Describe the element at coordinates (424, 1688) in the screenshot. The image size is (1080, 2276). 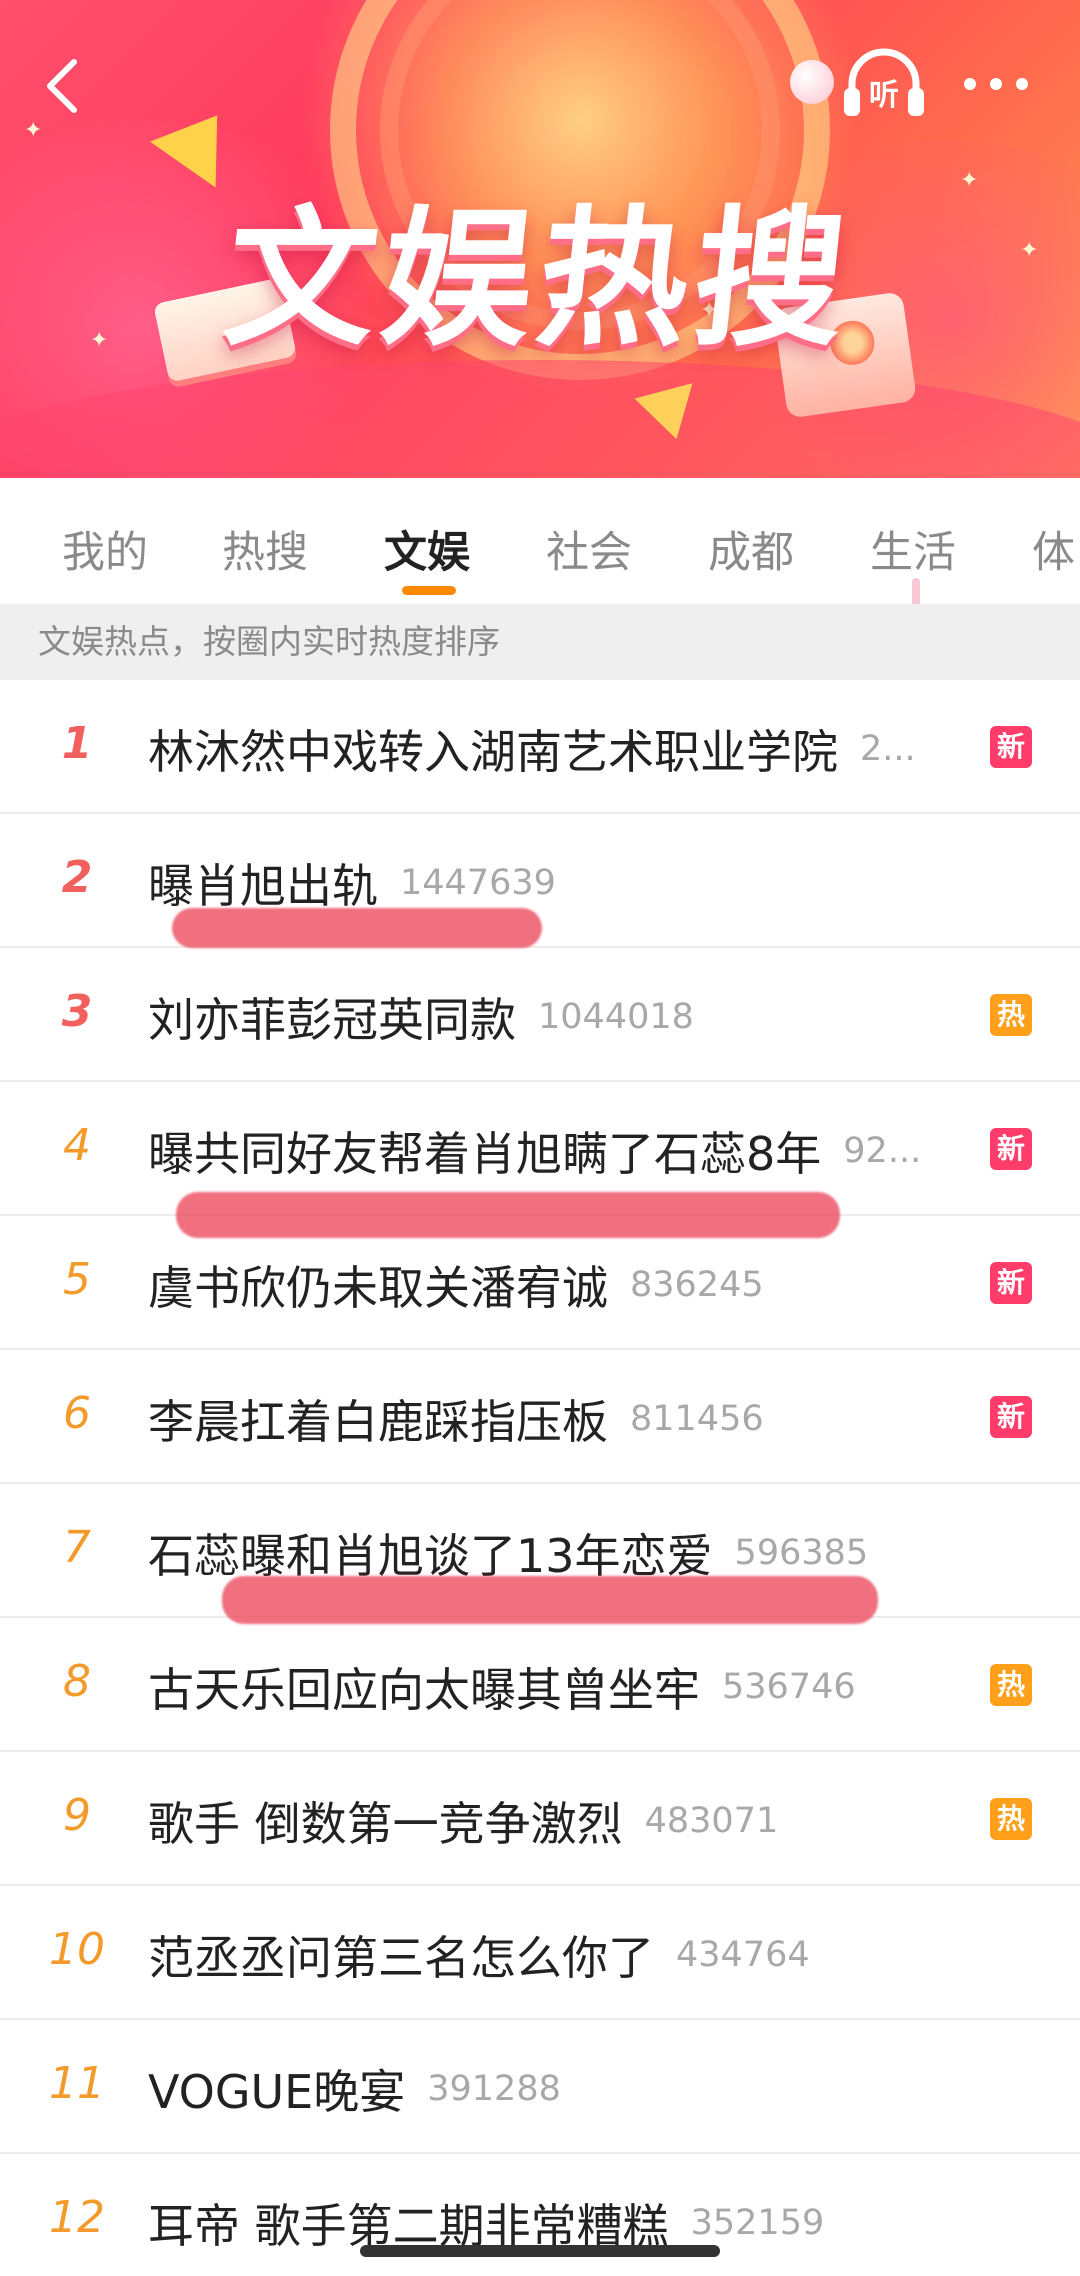
I see `item-title: 古天乐回应向太曝其曾坐牢` at that location.